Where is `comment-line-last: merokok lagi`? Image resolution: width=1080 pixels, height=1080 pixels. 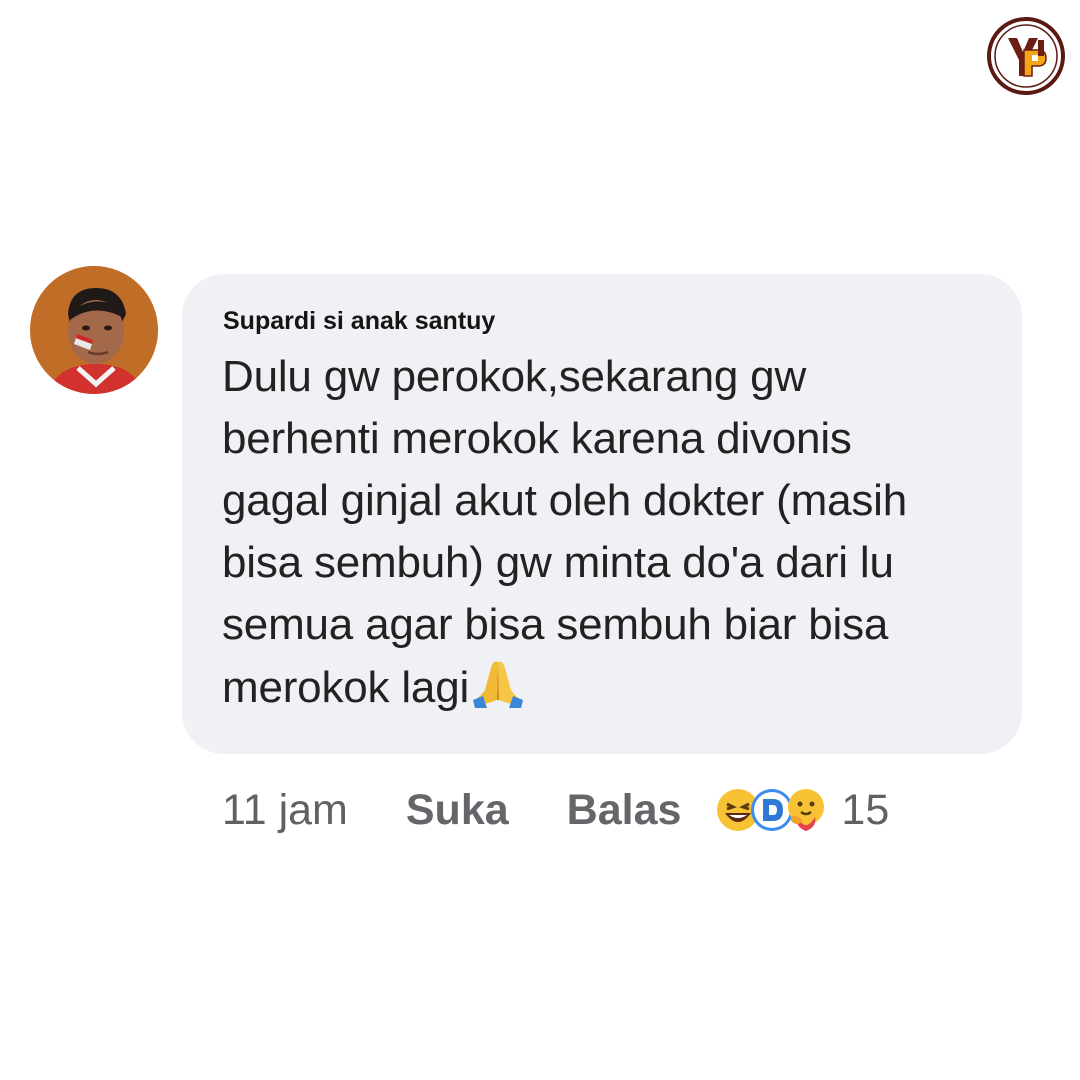
comment-line-last: merokok lagi is located at coordinates (607, 690).